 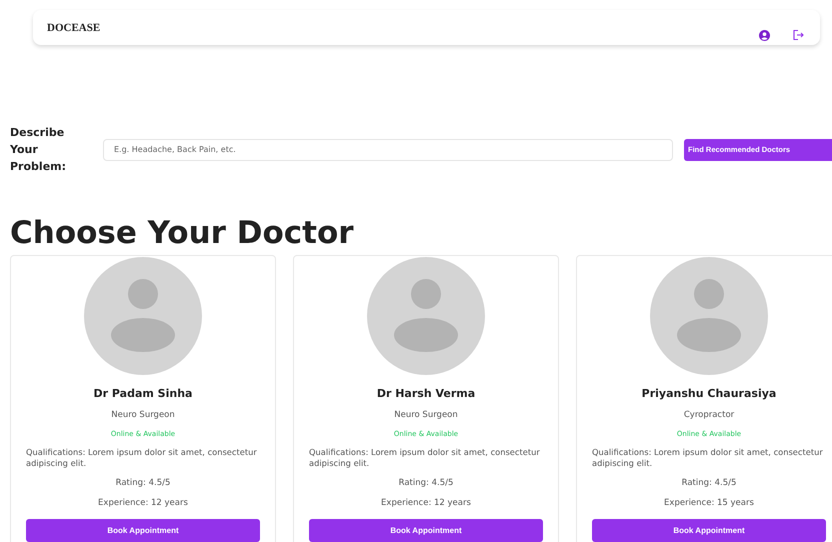 I want to click on experience-text: Experience: 15 years, so click(x=709, y=503).